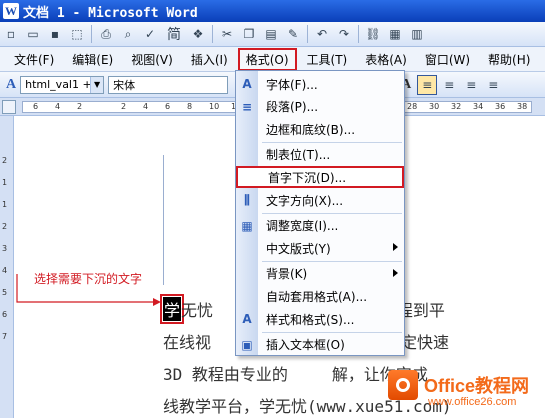  What do you see at coordinates (5, 248) in the screenshot?
I see `vruler-number: 3` at bounding box center [5, 248].